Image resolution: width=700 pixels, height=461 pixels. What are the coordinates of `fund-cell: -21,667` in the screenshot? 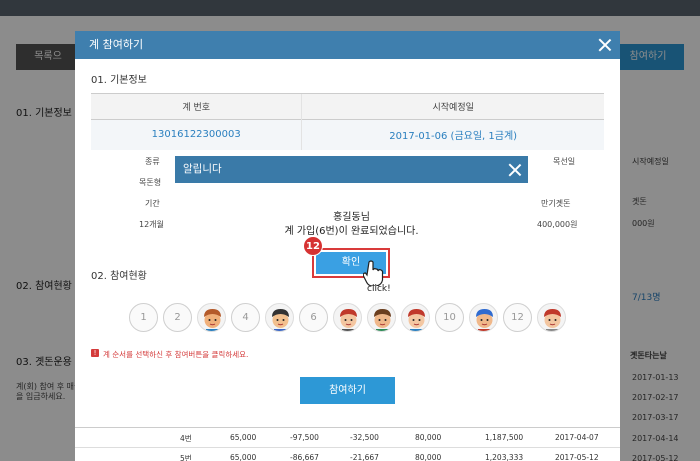 It's located at (364, 457).